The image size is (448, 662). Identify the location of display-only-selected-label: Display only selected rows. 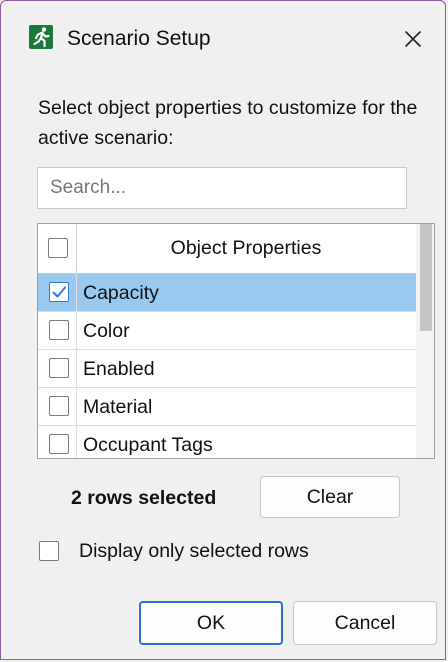
(194, 551).